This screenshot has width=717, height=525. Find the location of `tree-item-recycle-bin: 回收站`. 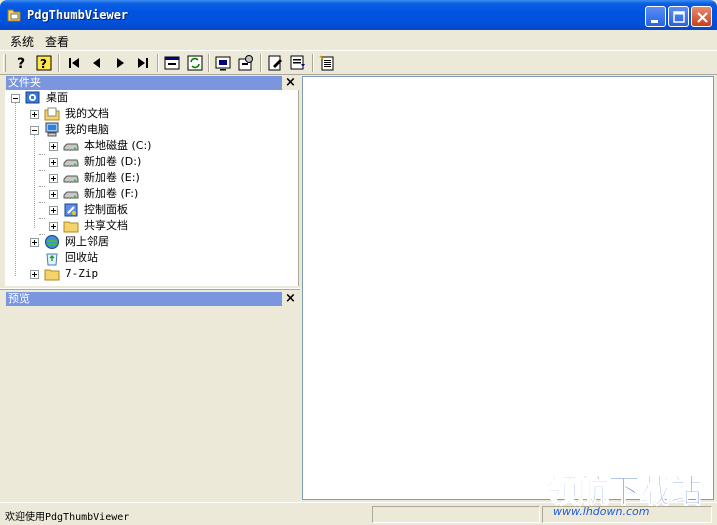

tree-item-recycle-bin: 回收站 is located at coordinates (150, 258).